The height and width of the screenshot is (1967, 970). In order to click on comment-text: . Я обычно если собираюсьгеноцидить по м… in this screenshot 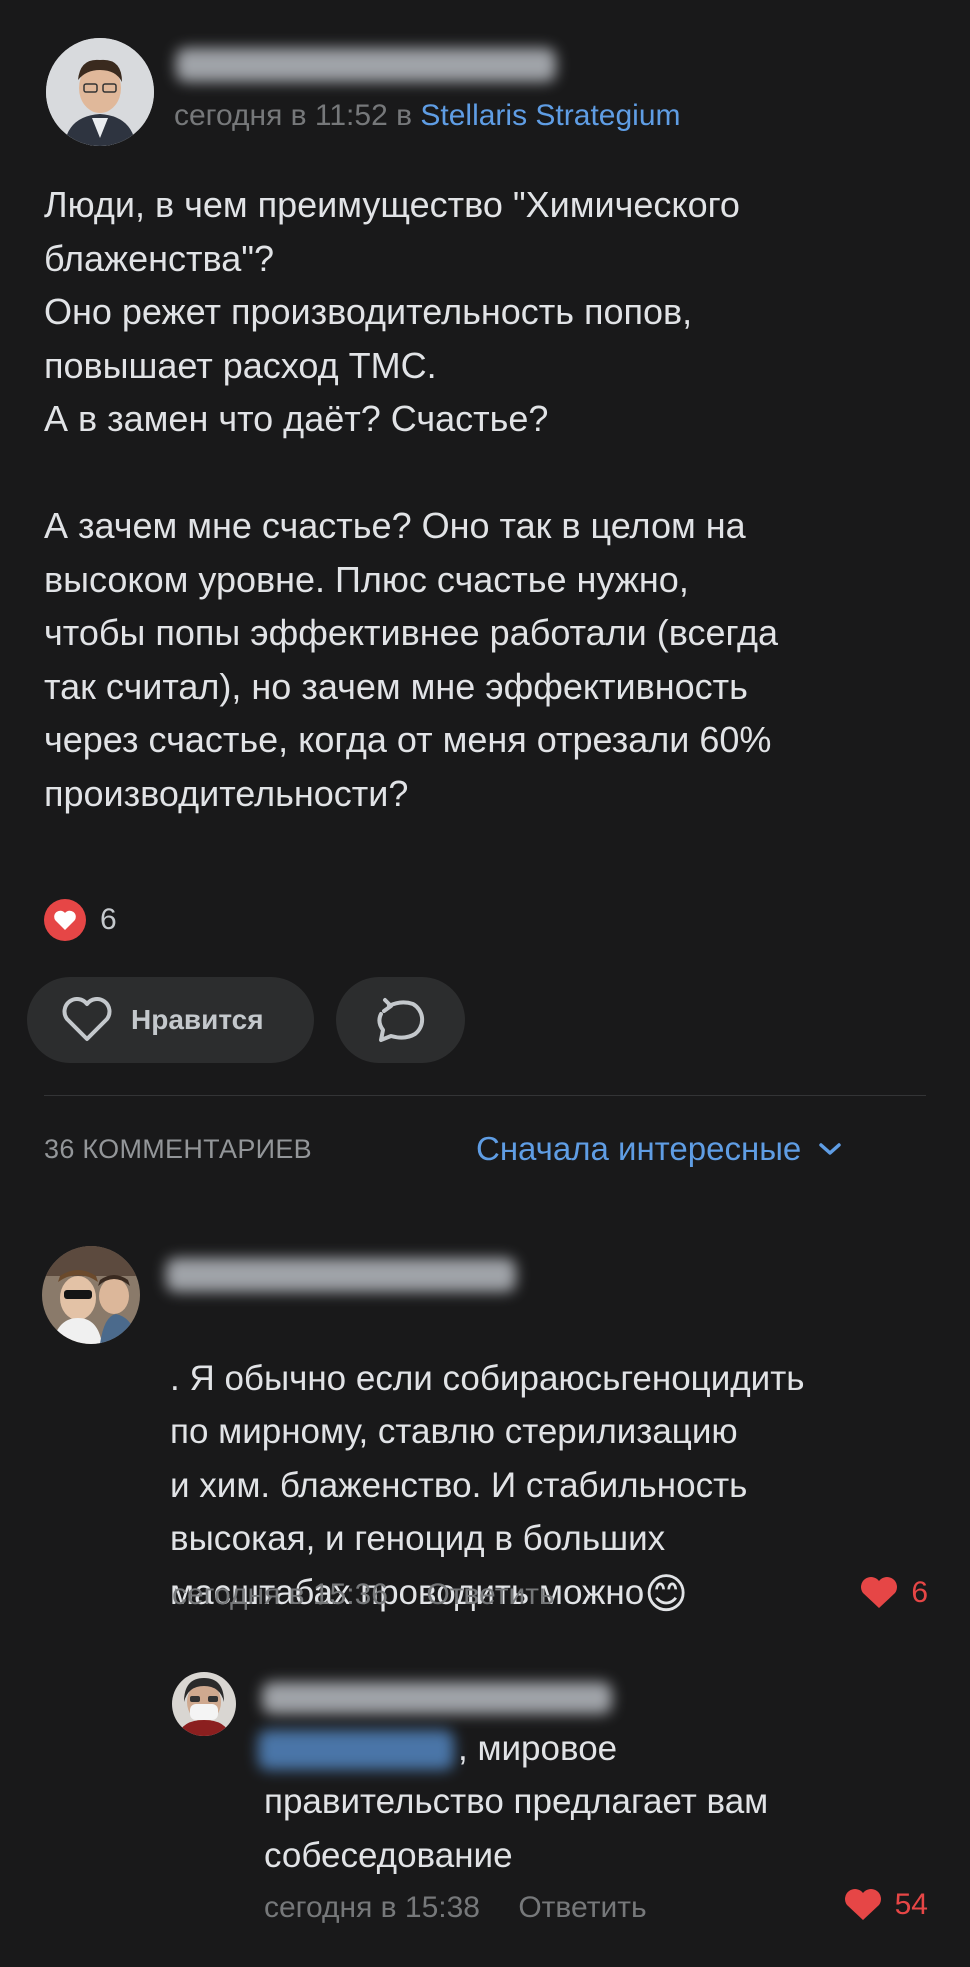, I will do `click(550, 1458)`.